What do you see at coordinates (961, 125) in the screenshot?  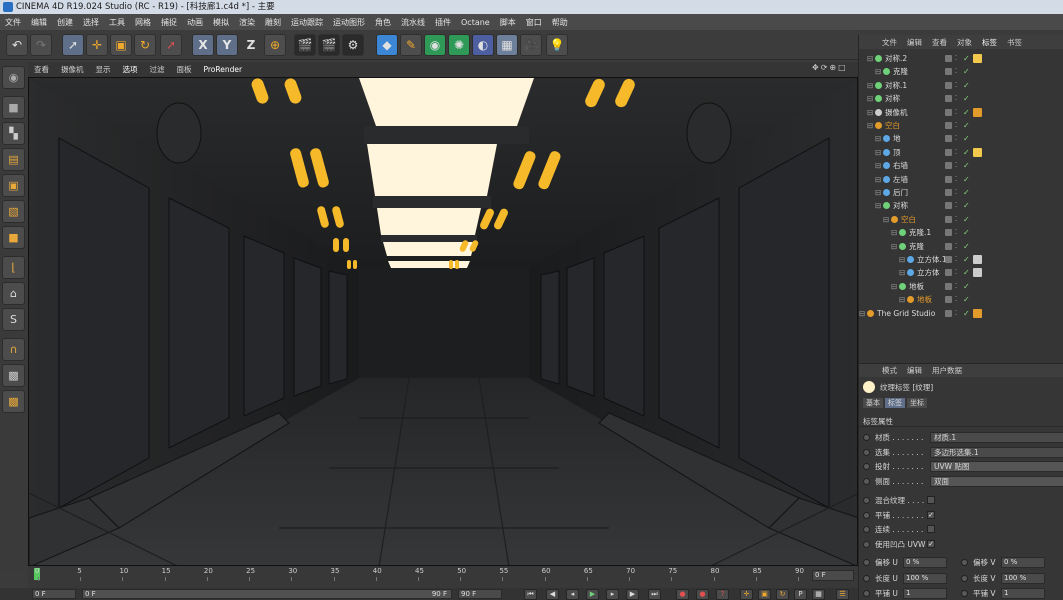 I see `object-row: ⊟ 空白 ⁚ ✓` at bounding box center [961, 125].